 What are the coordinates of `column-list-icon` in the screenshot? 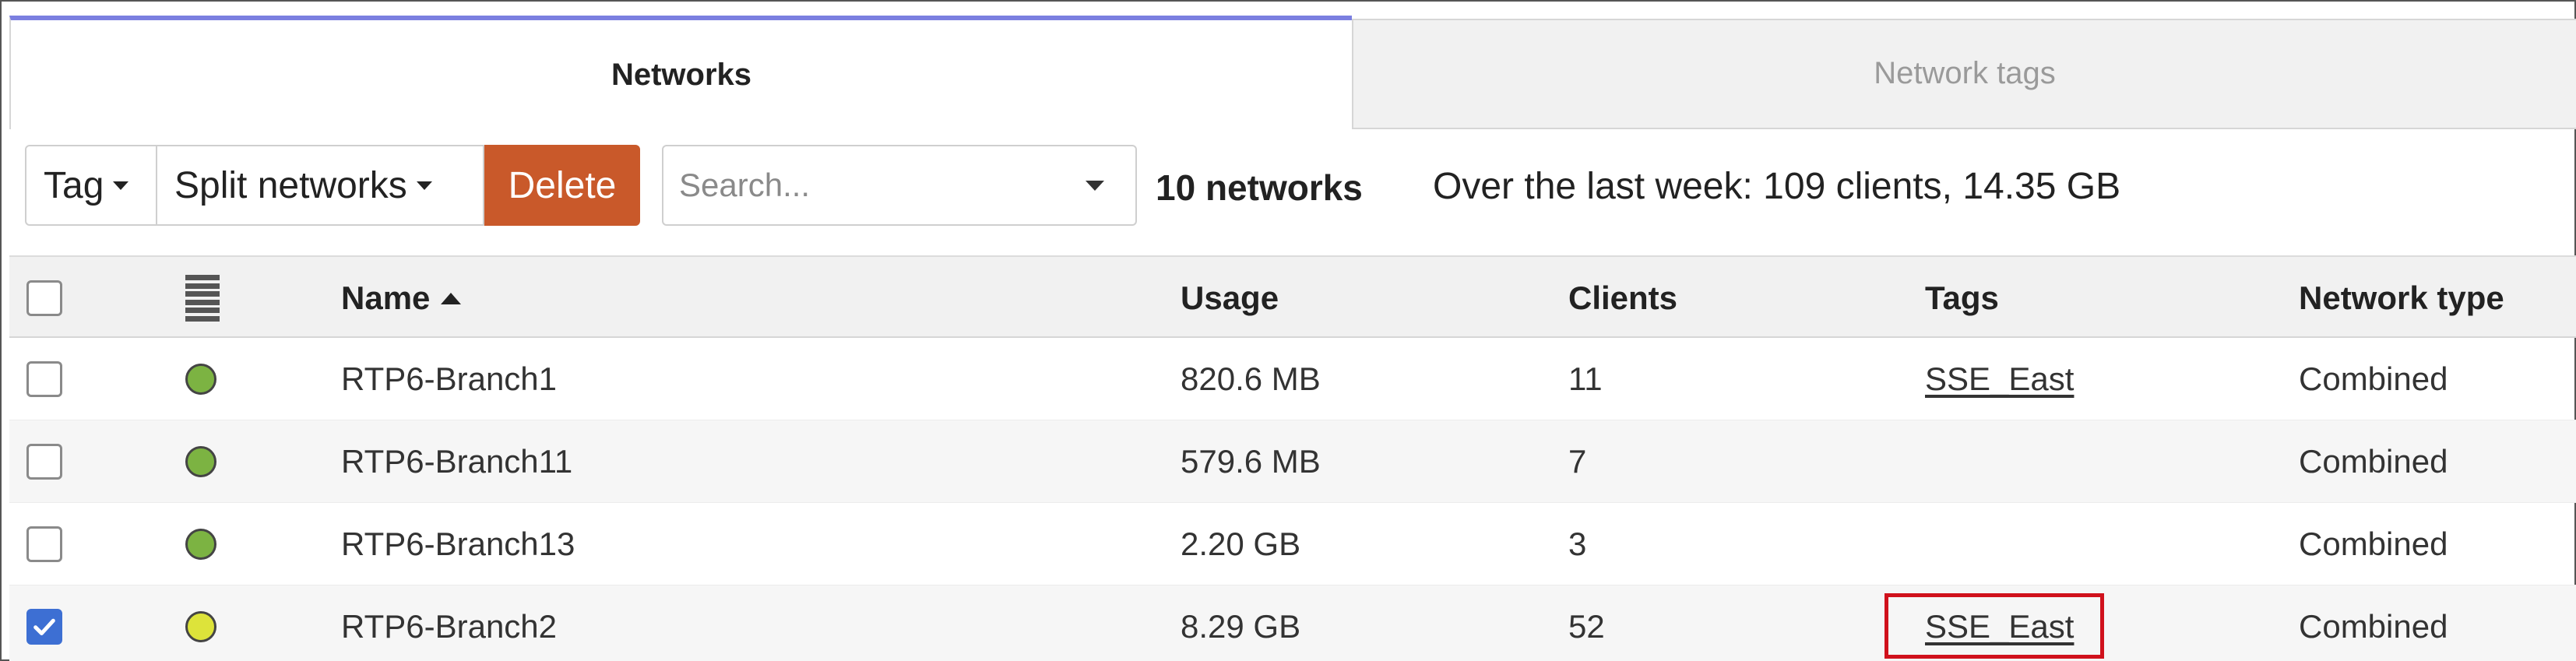 It's located at (202, 298).